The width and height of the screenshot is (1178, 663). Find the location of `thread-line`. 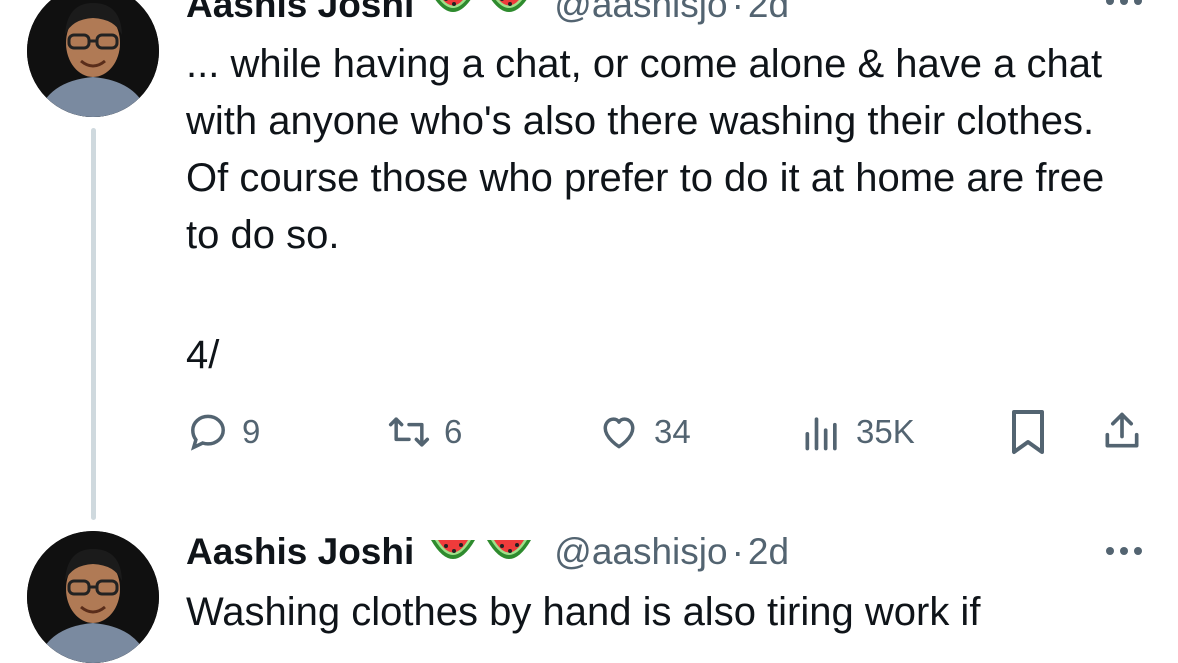

thread-line is located at coordinates (93, 324).